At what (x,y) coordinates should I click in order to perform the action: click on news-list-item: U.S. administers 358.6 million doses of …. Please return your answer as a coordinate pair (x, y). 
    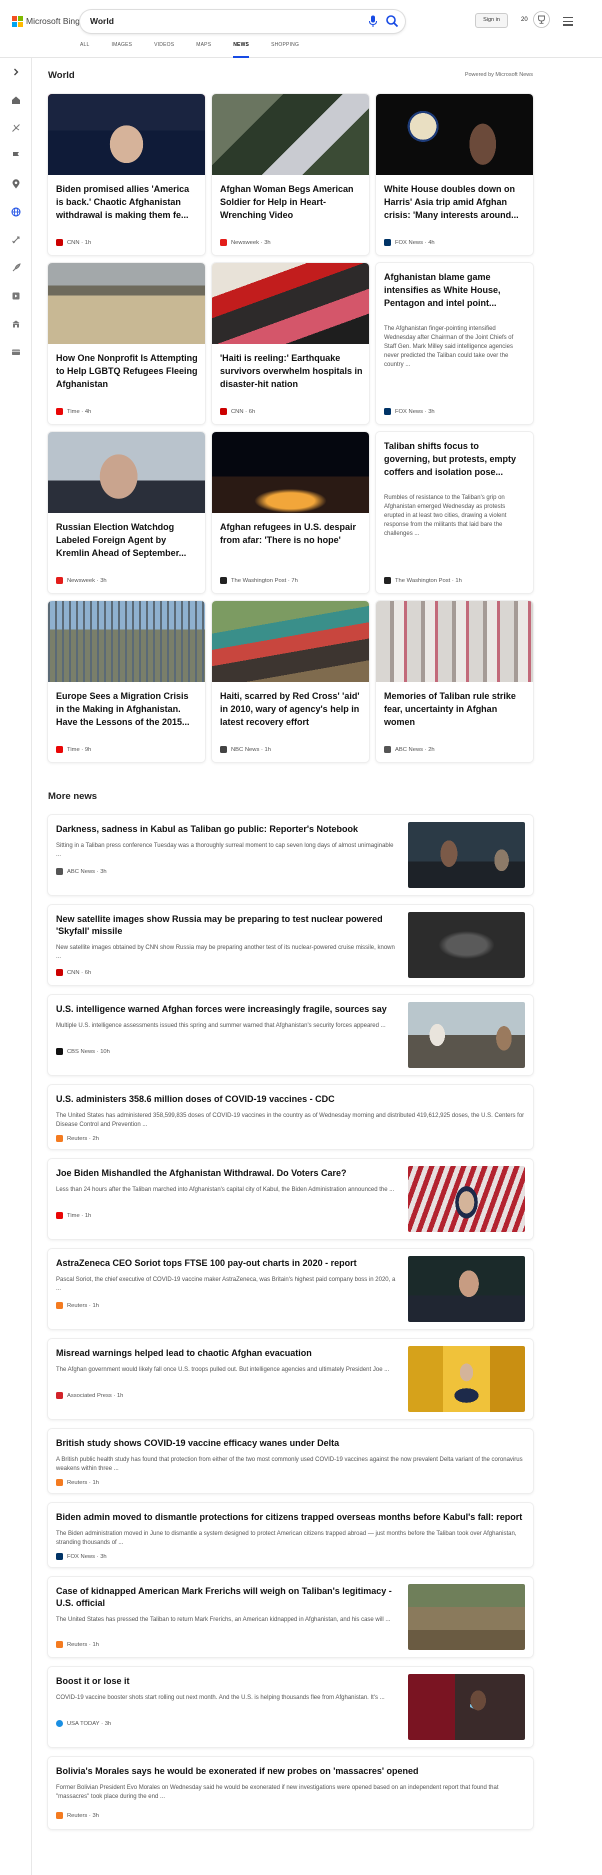
    Looking at the image, I should click on (290, 1117).